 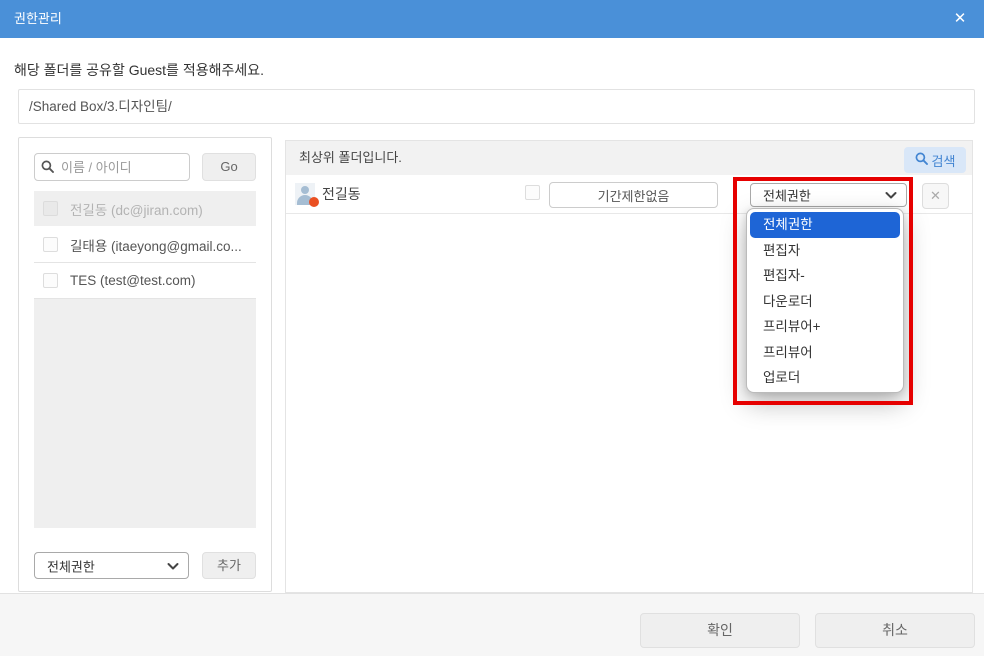 What do you see at coordinates (350, 157) in the screenshot?
I see `top-folder-message: 최상위 폴더입니다.` at bounding box center [350, 157].